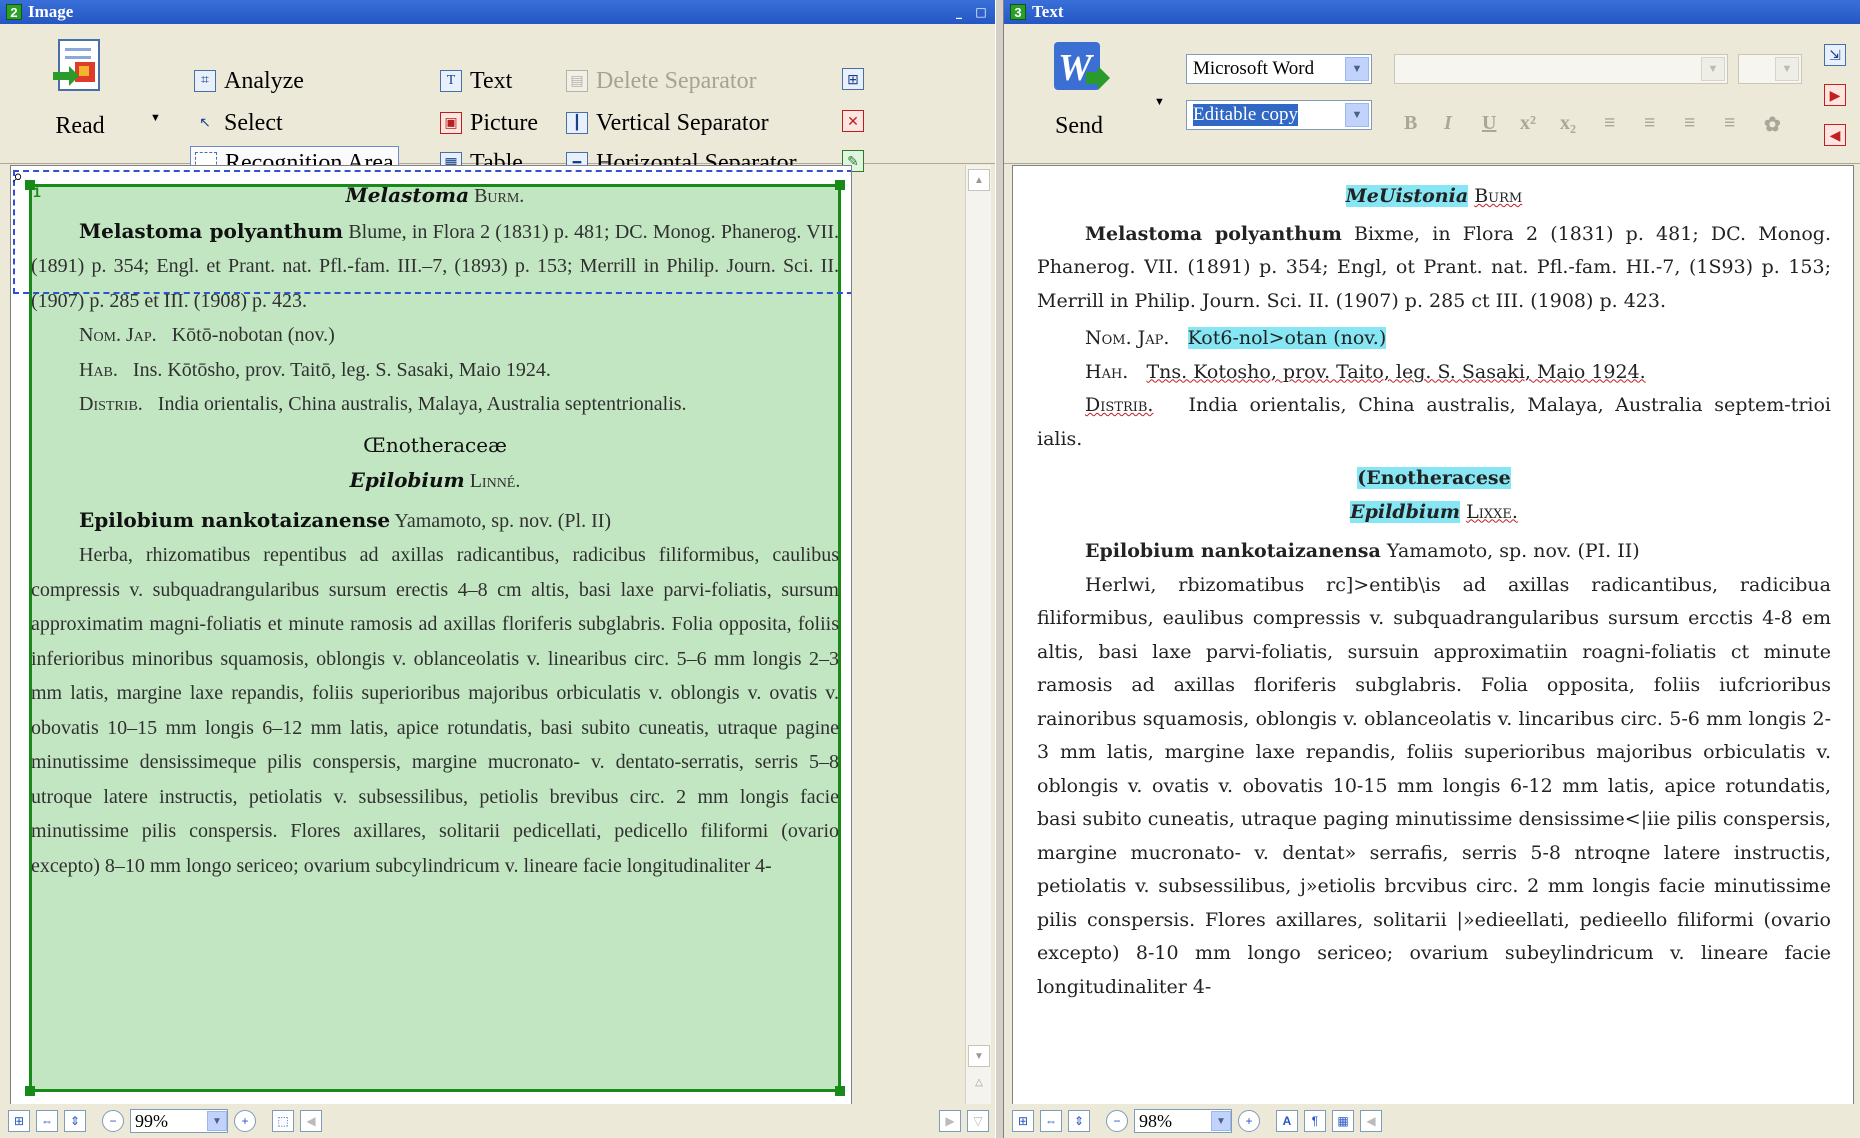  What do you see at coordinates (1489, 123) in the screenshot?
I see `underline-button: U` at bounding box center [1489, 123].